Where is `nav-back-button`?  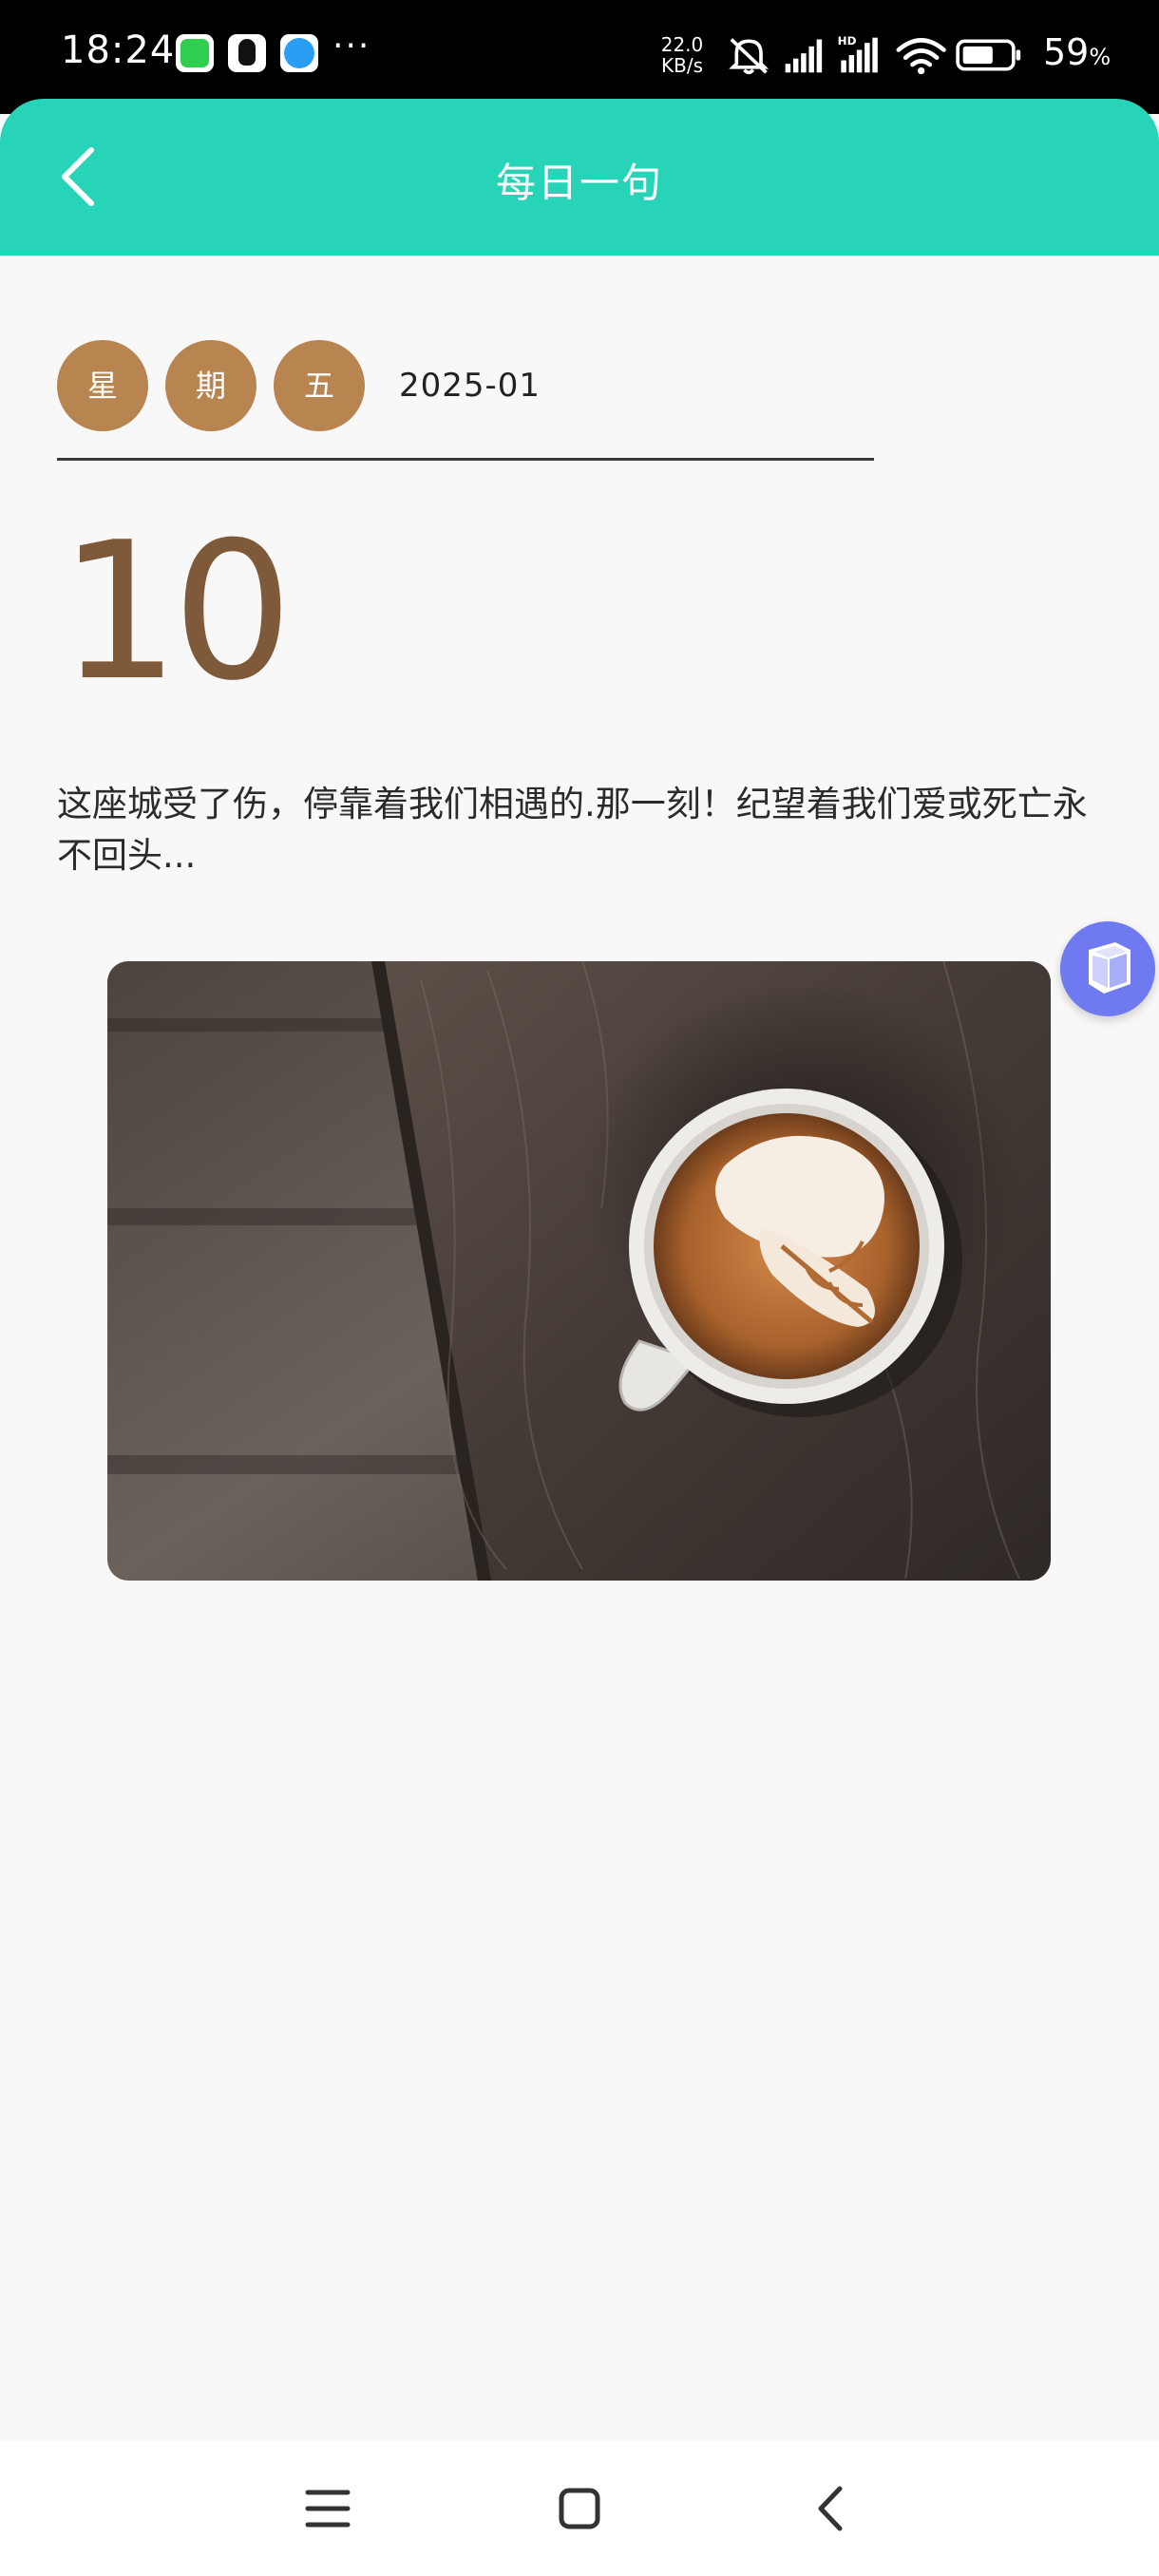
nav-back-button is located at coordinates (831, 2508).